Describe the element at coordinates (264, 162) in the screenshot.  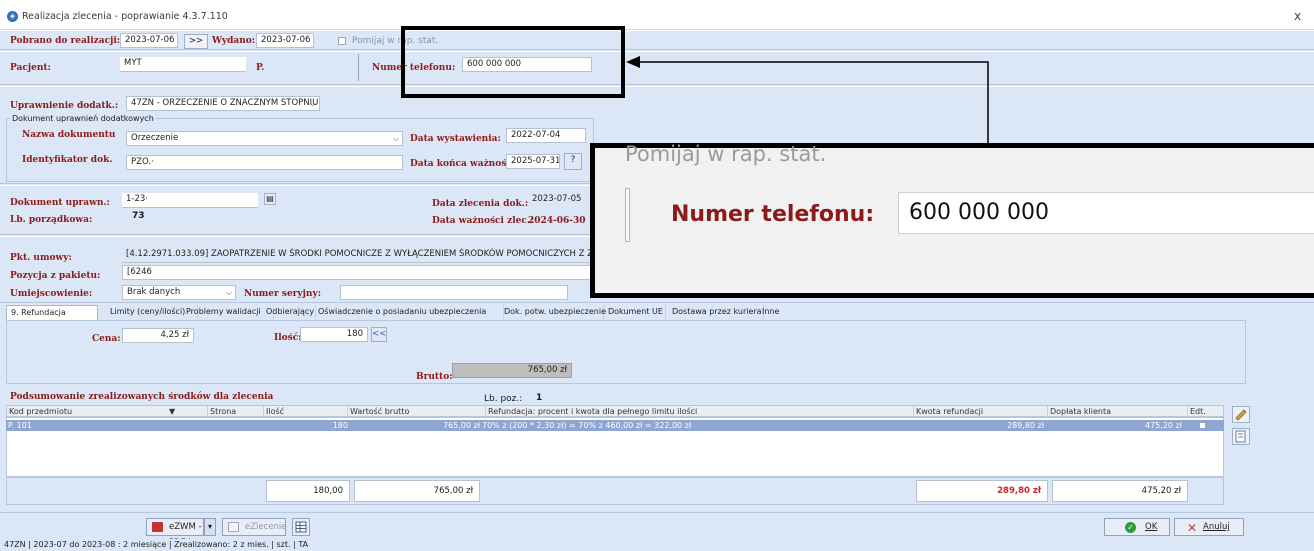
I see `doc-id-field: PZO.·` at that location.